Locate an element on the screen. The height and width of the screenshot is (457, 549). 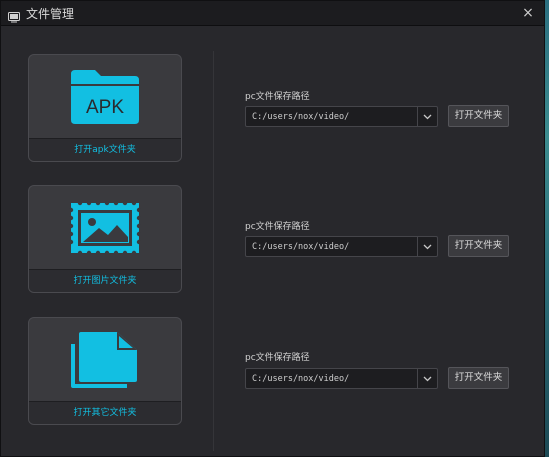
close-icon: × is located at coordinates (528, 13).